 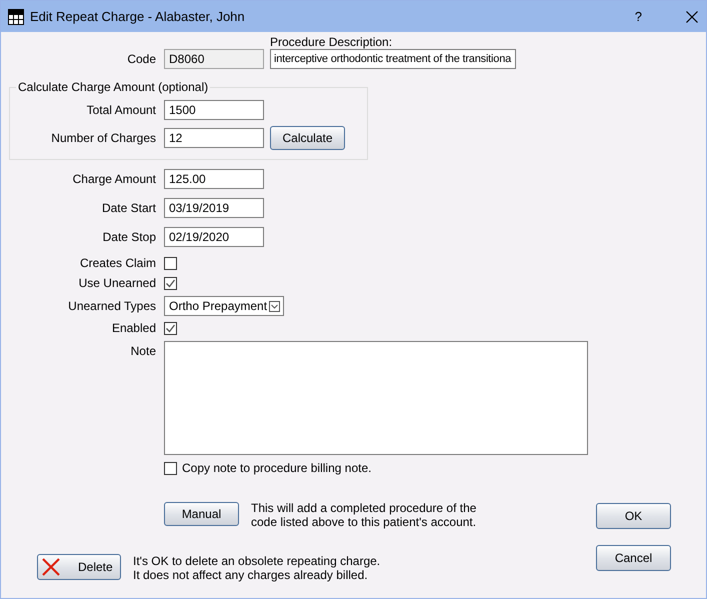 What do you see at coordinates (114, 179) in the screenshot?
I see `field-label: Charge Amount` at bounding box center [114, 179].